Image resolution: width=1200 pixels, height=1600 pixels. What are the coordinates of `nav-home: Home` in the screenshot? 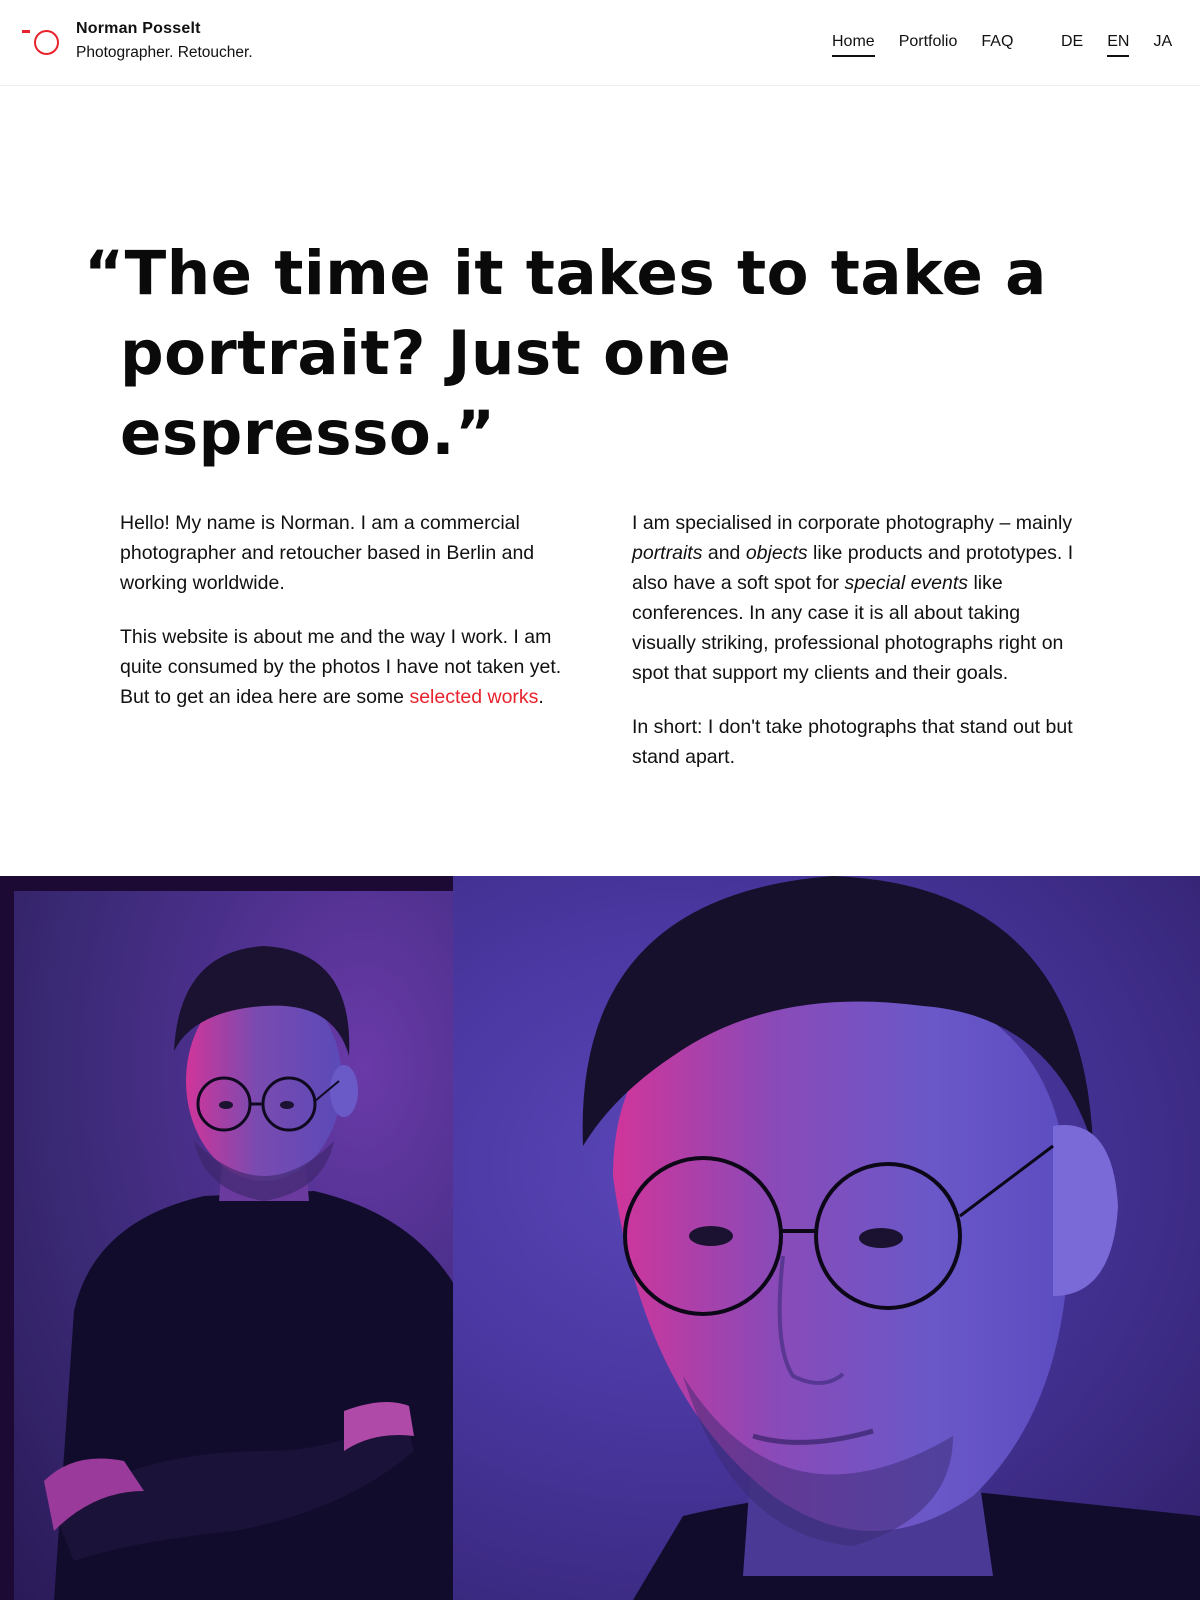 It's located at (853, 45).